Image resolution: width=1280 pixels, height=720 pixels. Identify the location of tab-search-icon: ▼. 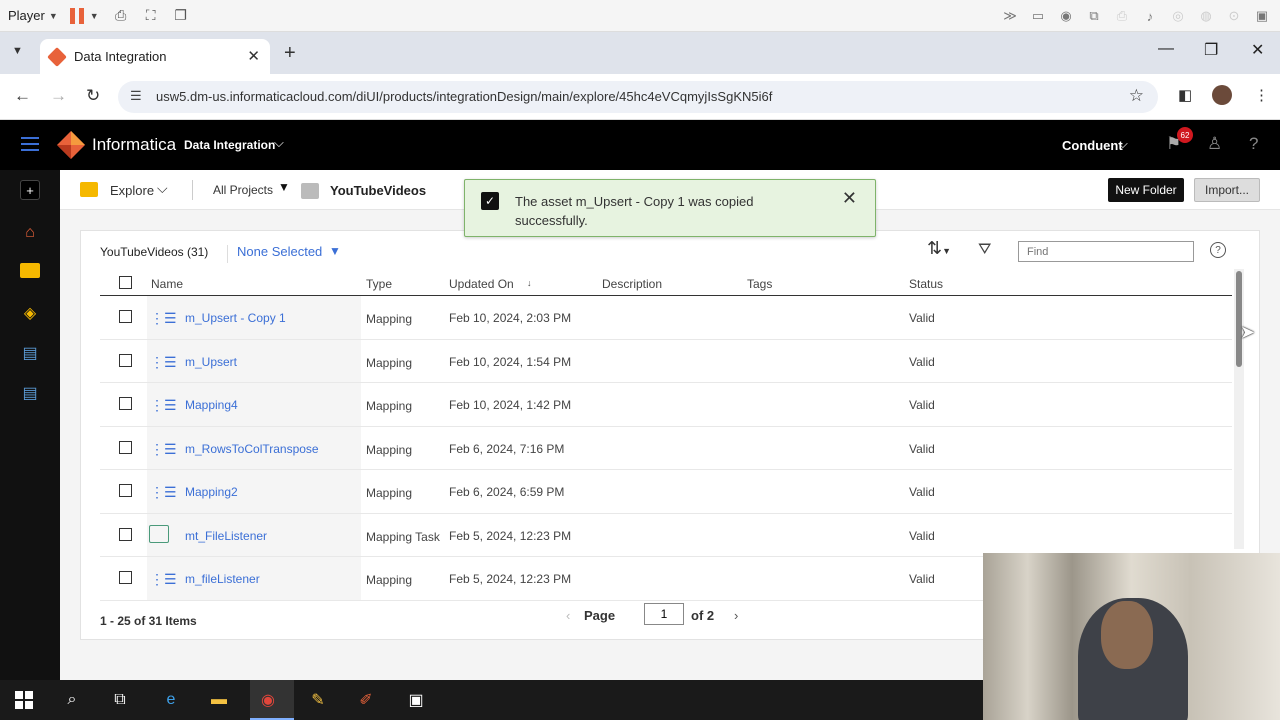
(17, 51).